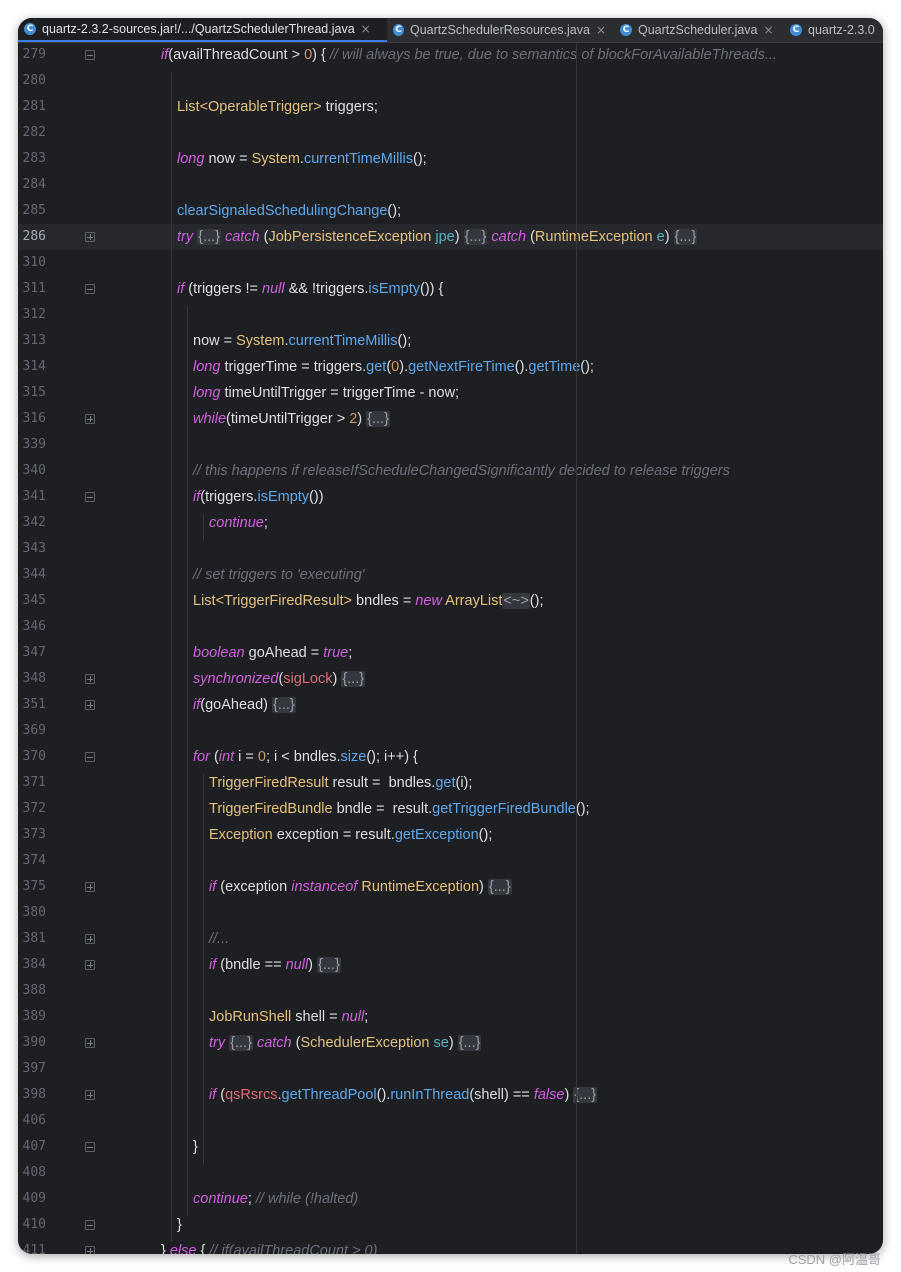 The width and height of the screenshot is (901, 1272). Describe the element at coordinates (254, 887) in the screenshot. I see `code-token: (exception` at that location.